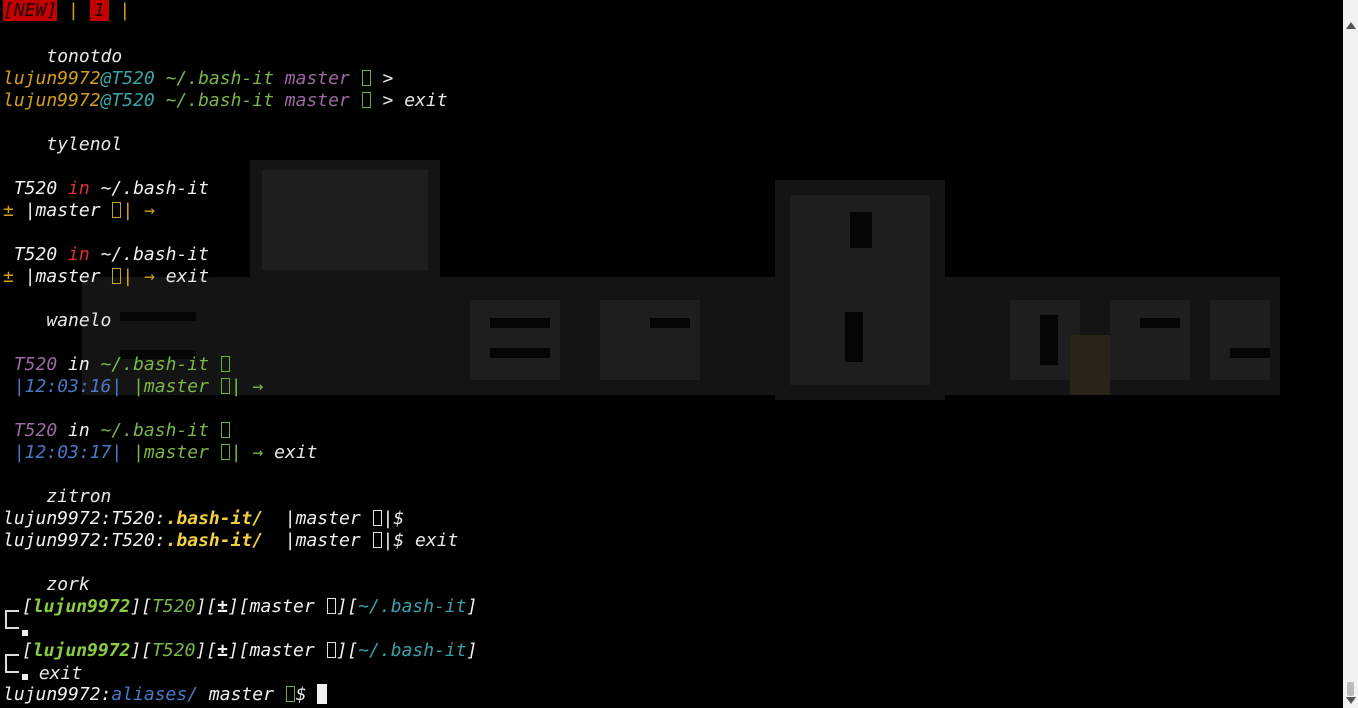  I want to click on prompt-line: exit, so click(41, 673).